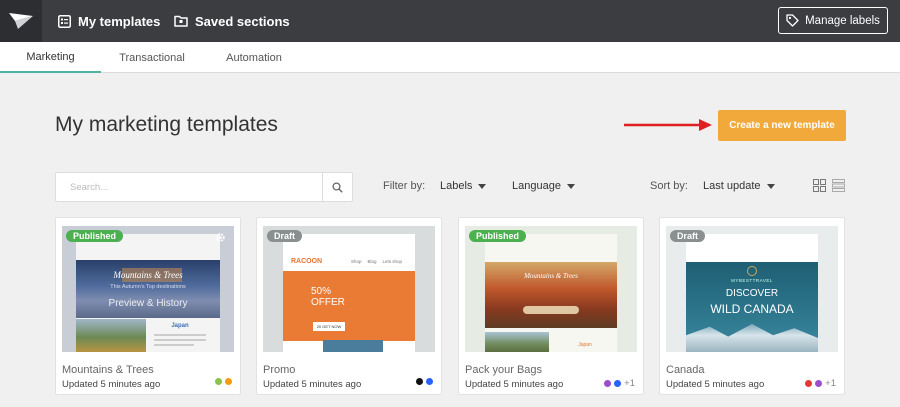  What do you see at coordinates (792, 20) in the screenshot?
I see `tag-icon` at bounding box center [792, 20].